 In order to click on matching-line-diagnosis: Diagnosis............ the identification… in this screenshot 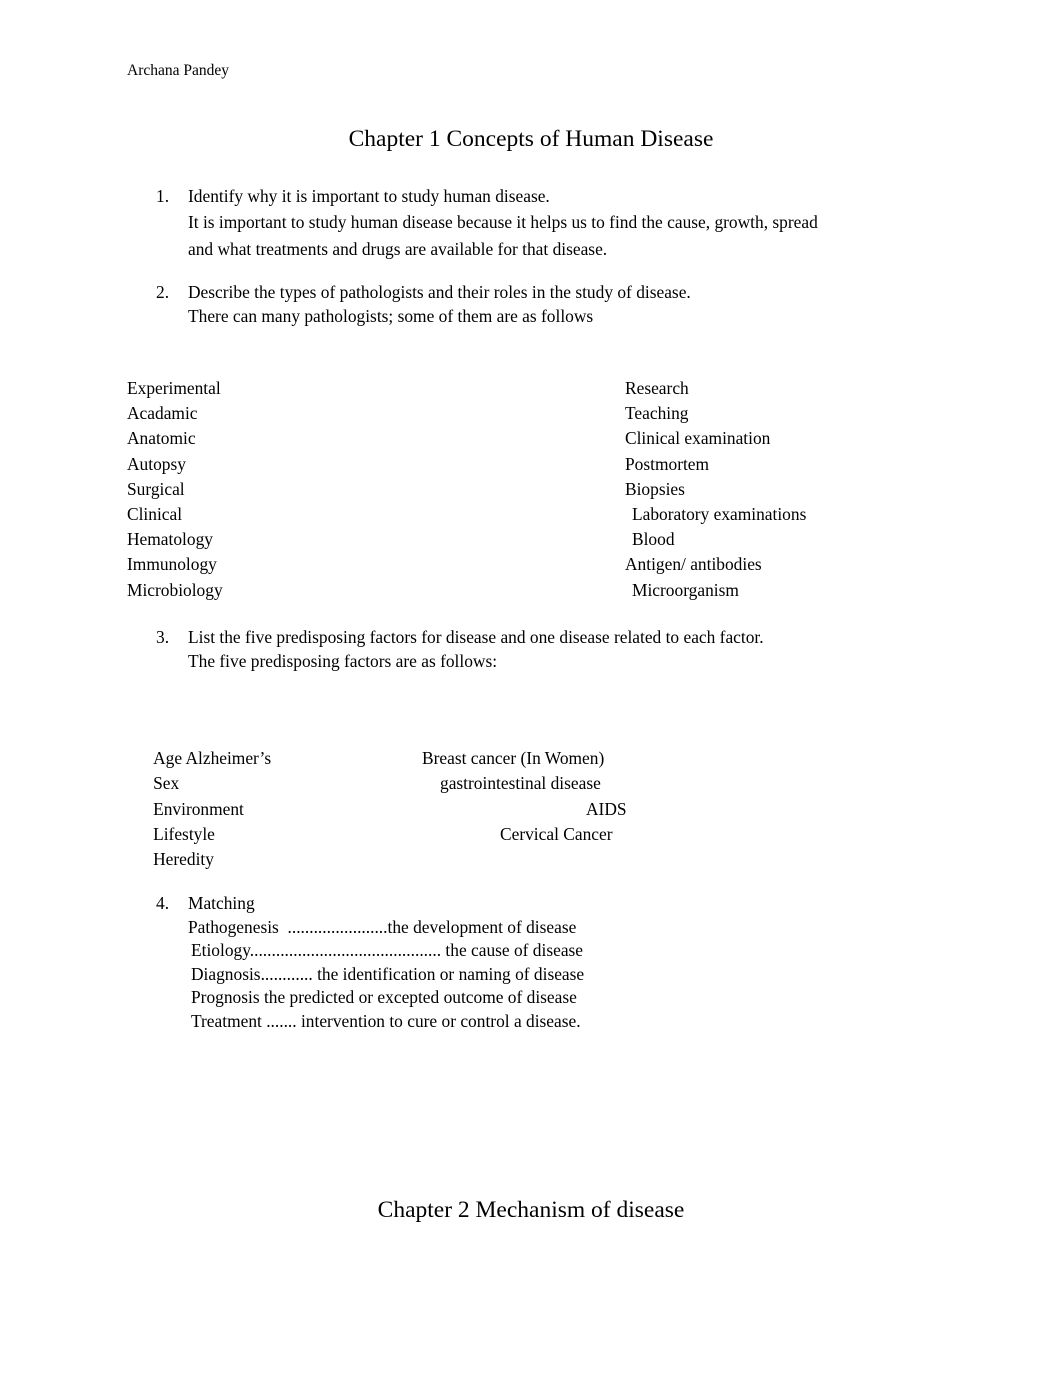, I will do `click(388, 973)`.